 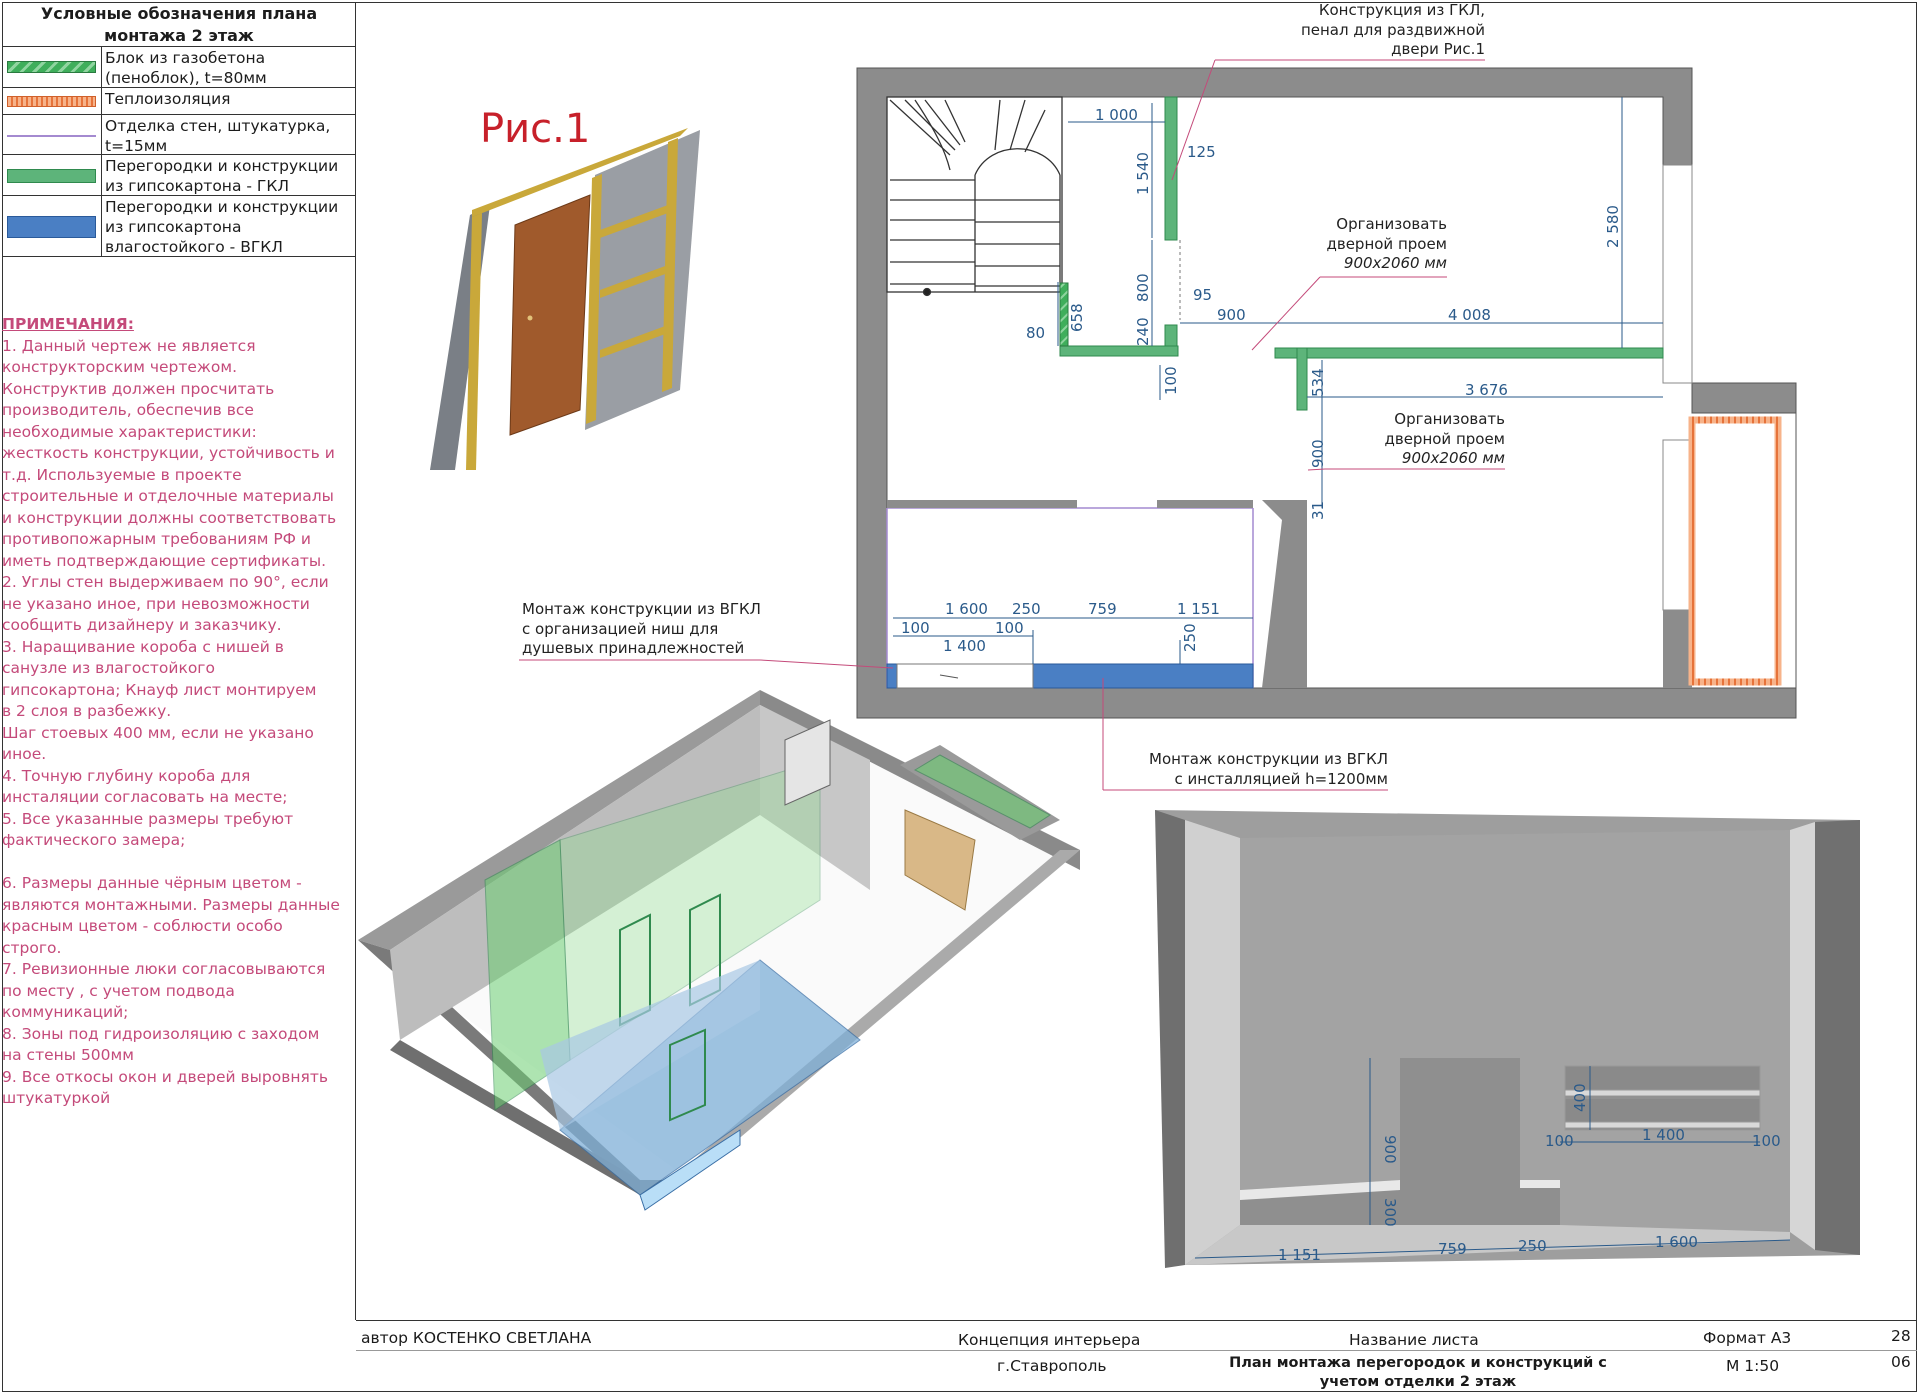 I want to click on dim-759: 759, so click(x=1102, y=609).